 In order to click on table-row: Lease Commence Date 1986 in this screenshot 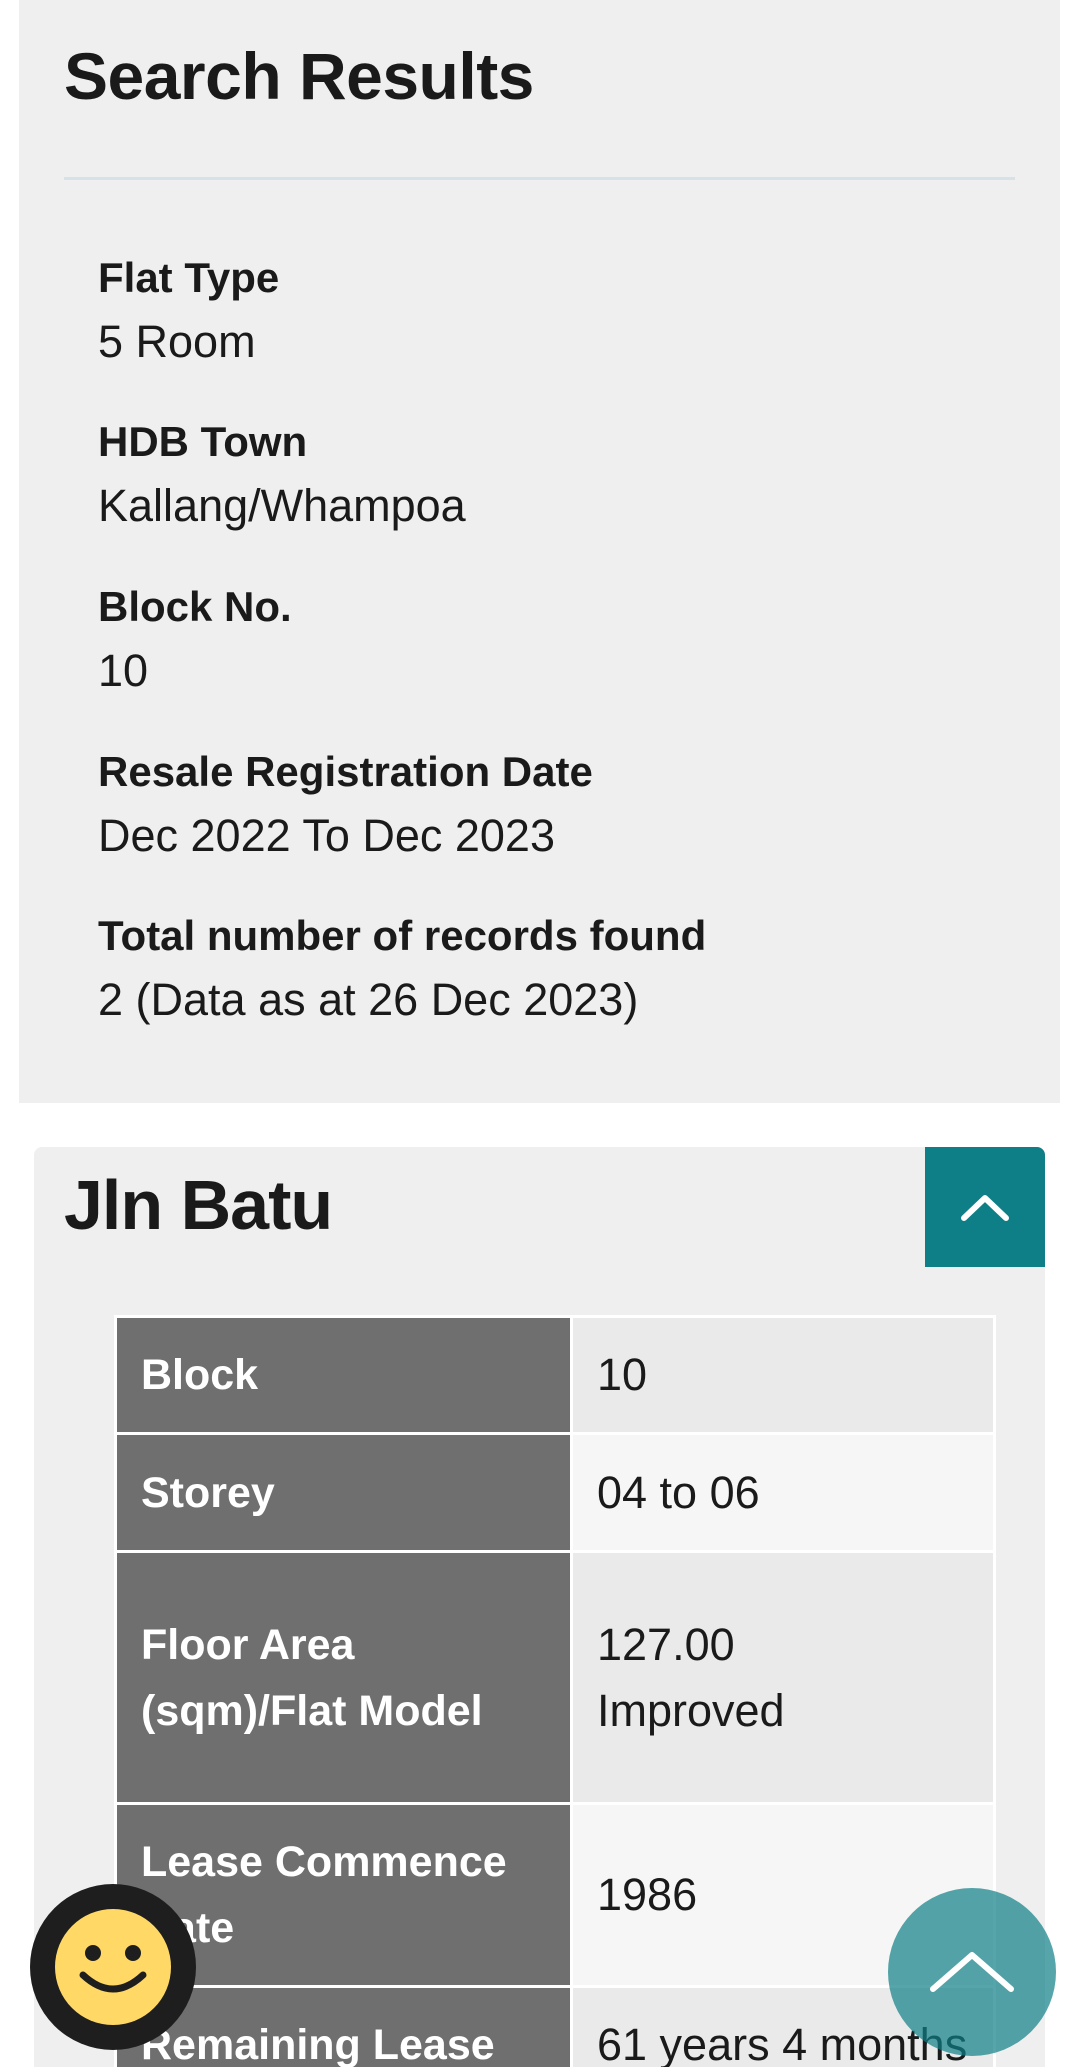, I will do `click(555, 1895)`.